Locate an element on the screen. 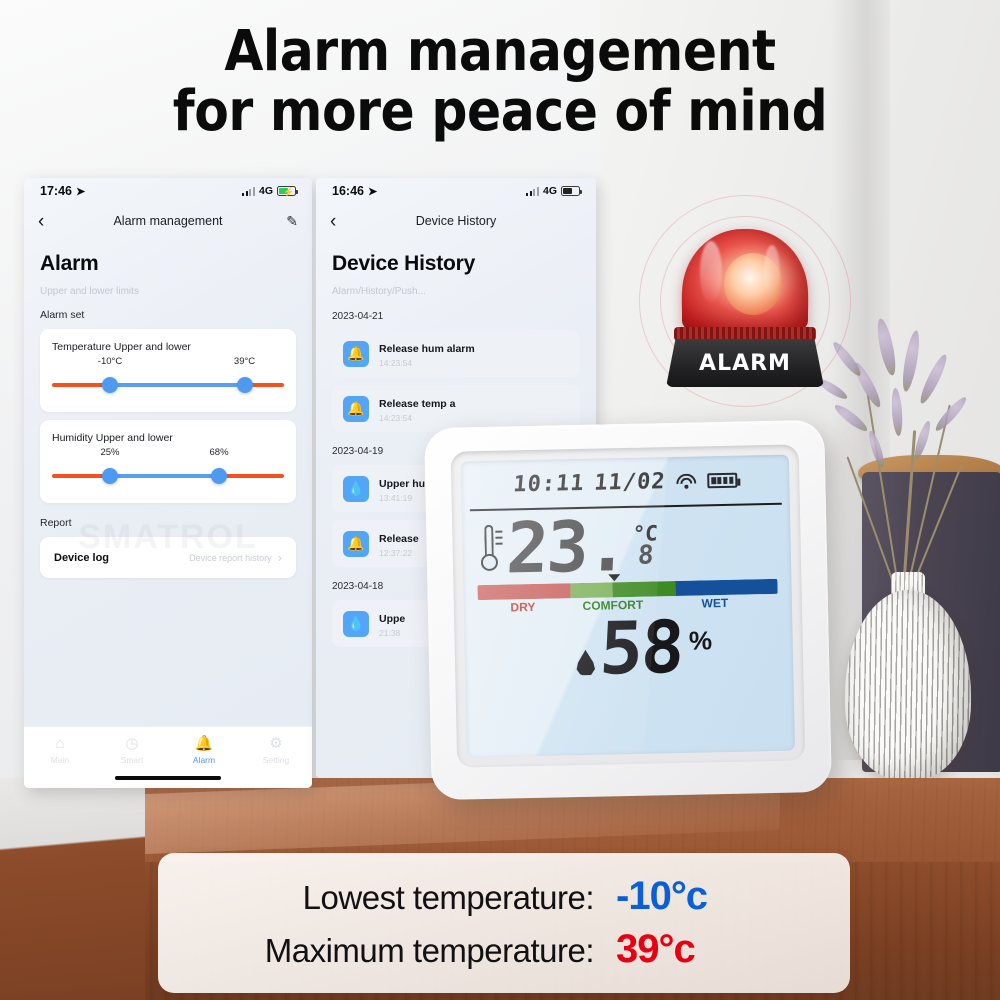 The image size is (1000, 1000). tab-setting: ⚙ Setting is located at coordinates (276, 750).